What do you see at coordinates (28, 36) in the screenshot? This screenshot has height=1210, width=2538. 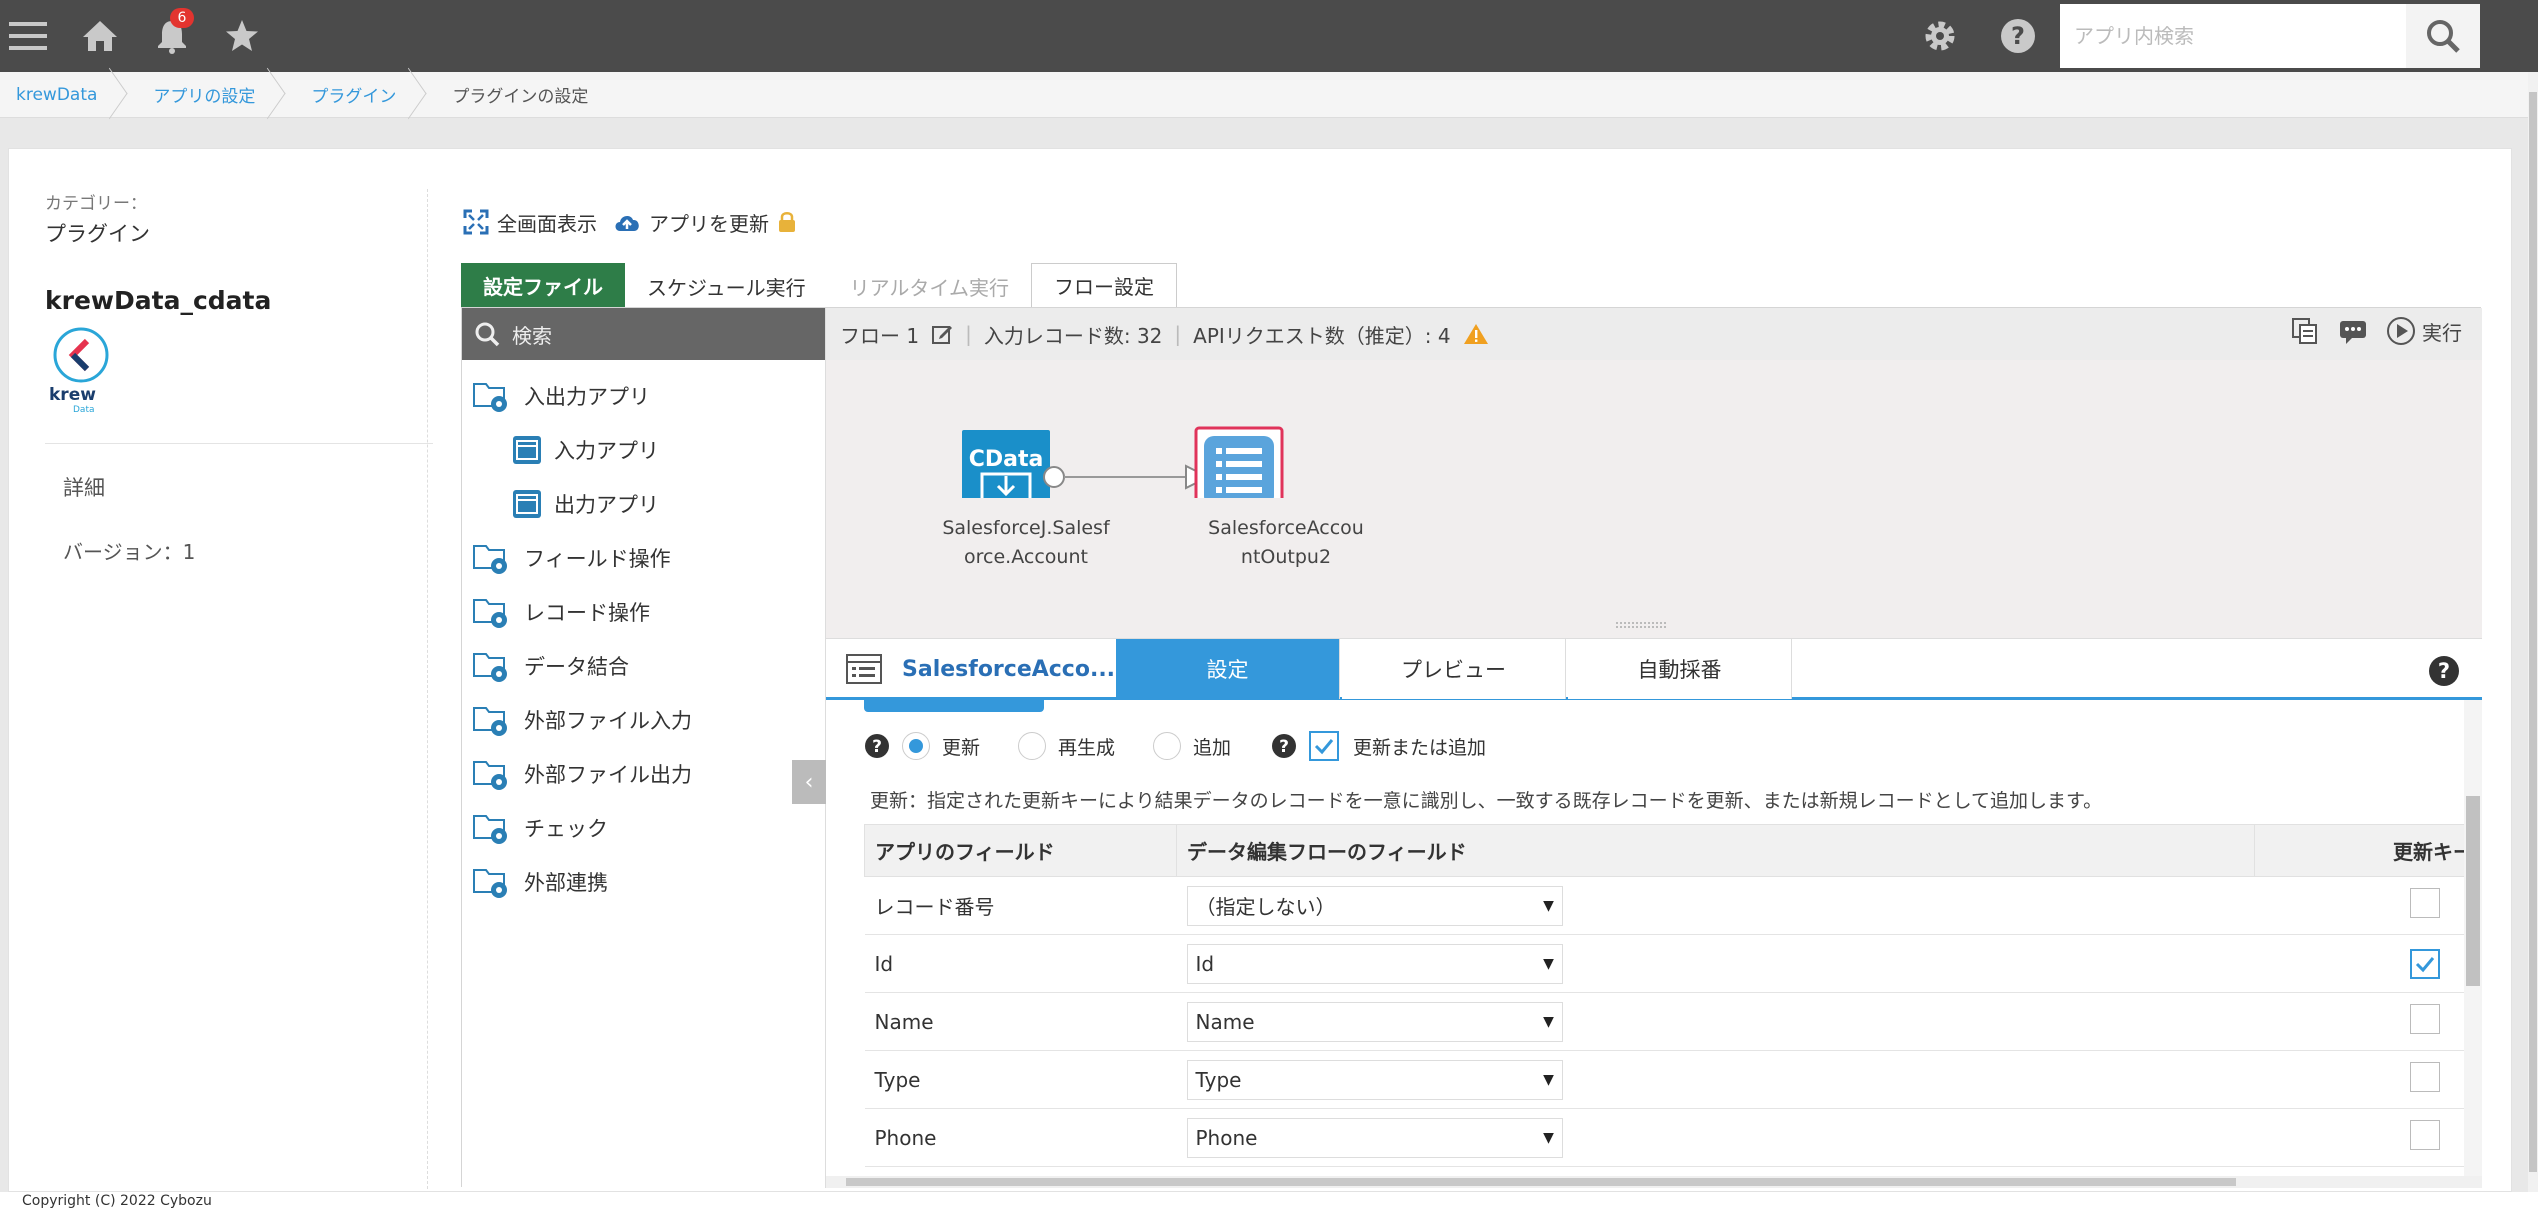 I see `menu-icon` at bounding box center [28, 36].